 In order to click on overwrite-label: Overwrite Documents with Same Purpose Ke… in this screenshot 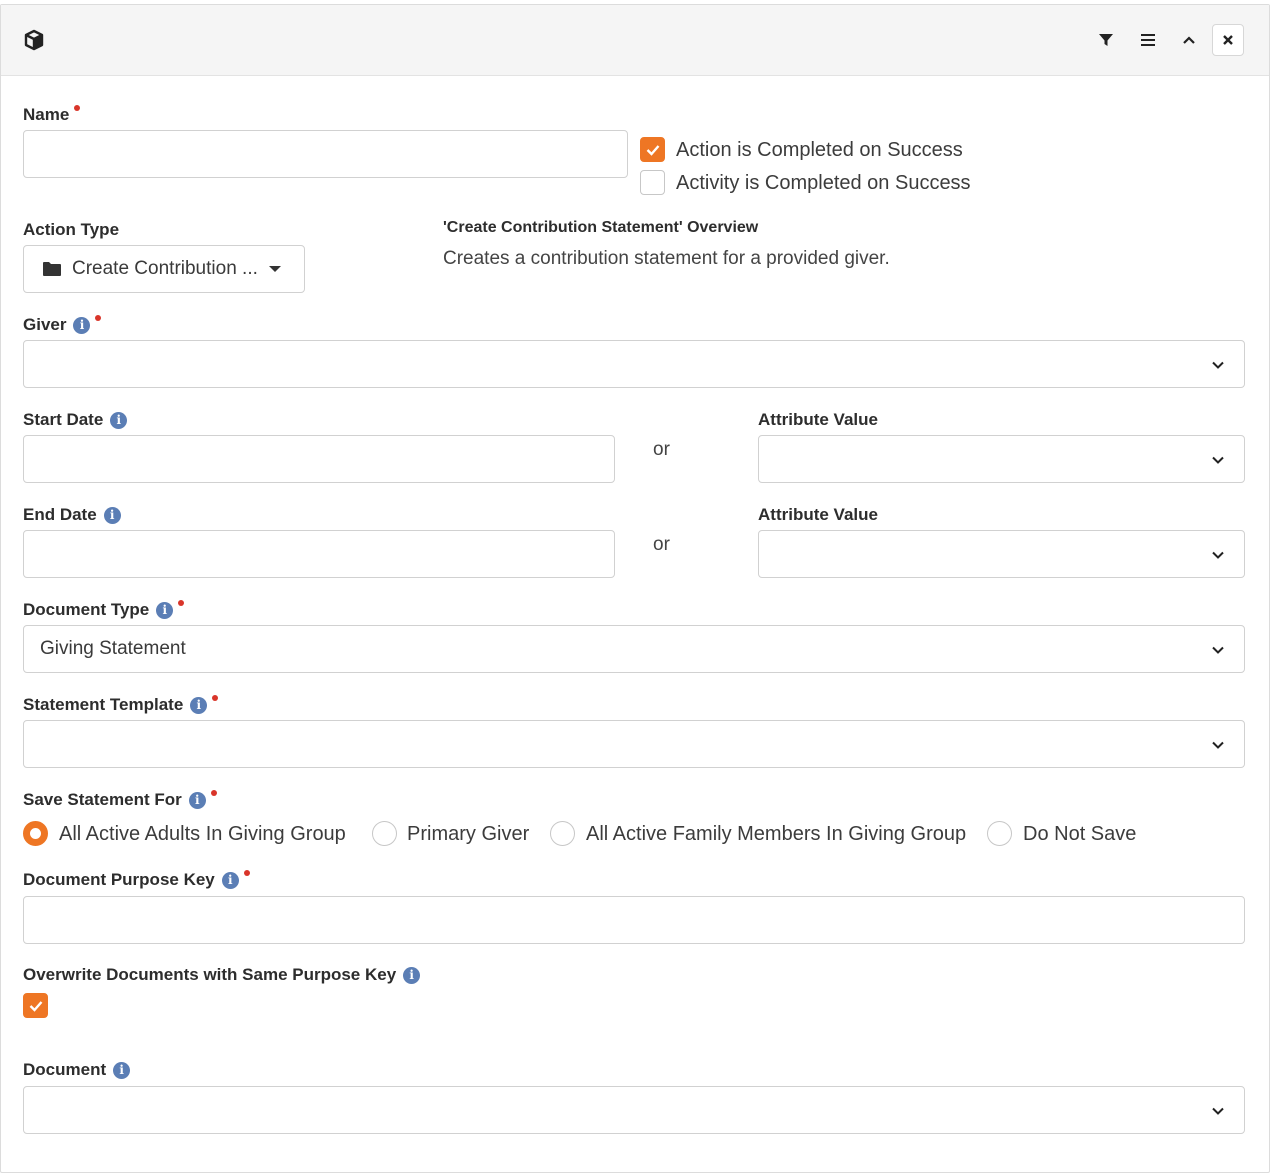, I will do `click(222, 975)`.